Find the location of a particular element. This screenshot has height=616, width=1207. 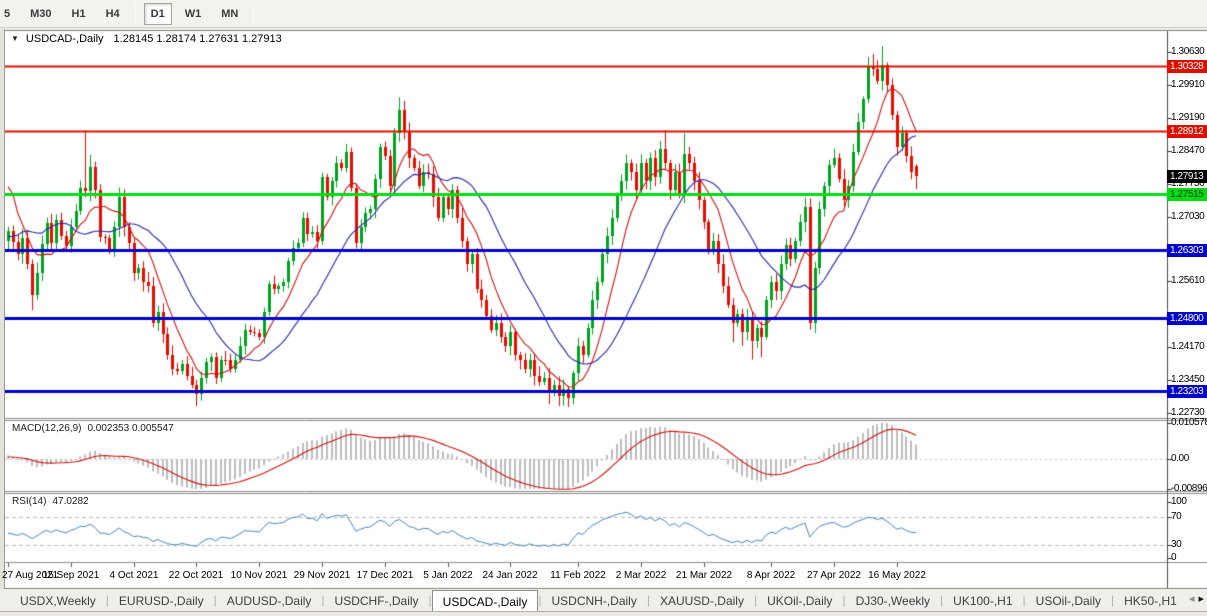

timeframe-button-5: 5 is located at coordinates (8, 14).